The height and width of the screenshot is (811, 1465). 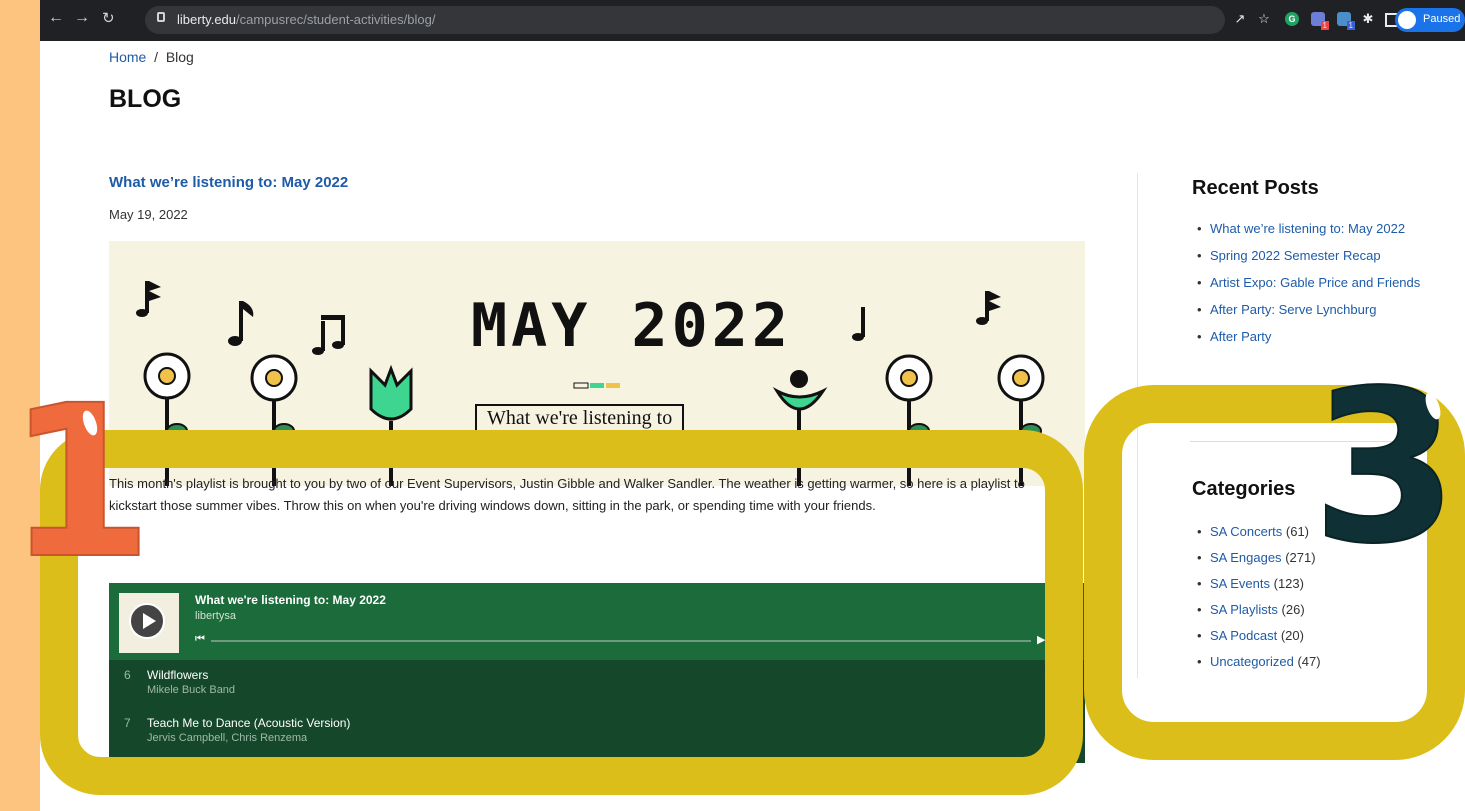 I want to click on profile-button: Paused, so click(x=1430, y=20).